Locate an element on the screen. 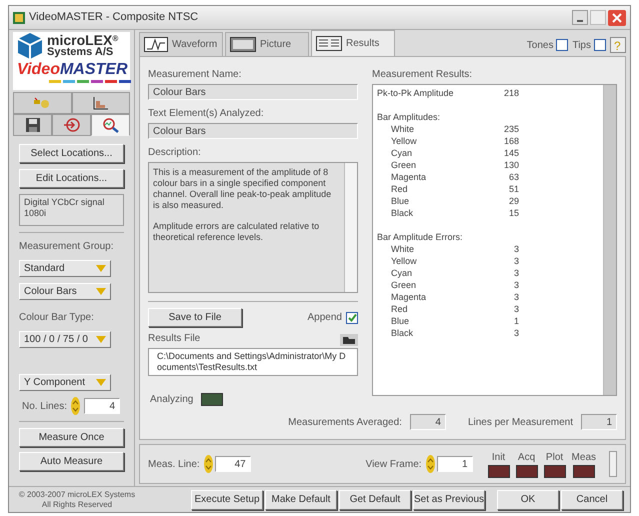 The width and height of the screenshot is (639, 516). field-label: Init is located at coordinates (499, 458).